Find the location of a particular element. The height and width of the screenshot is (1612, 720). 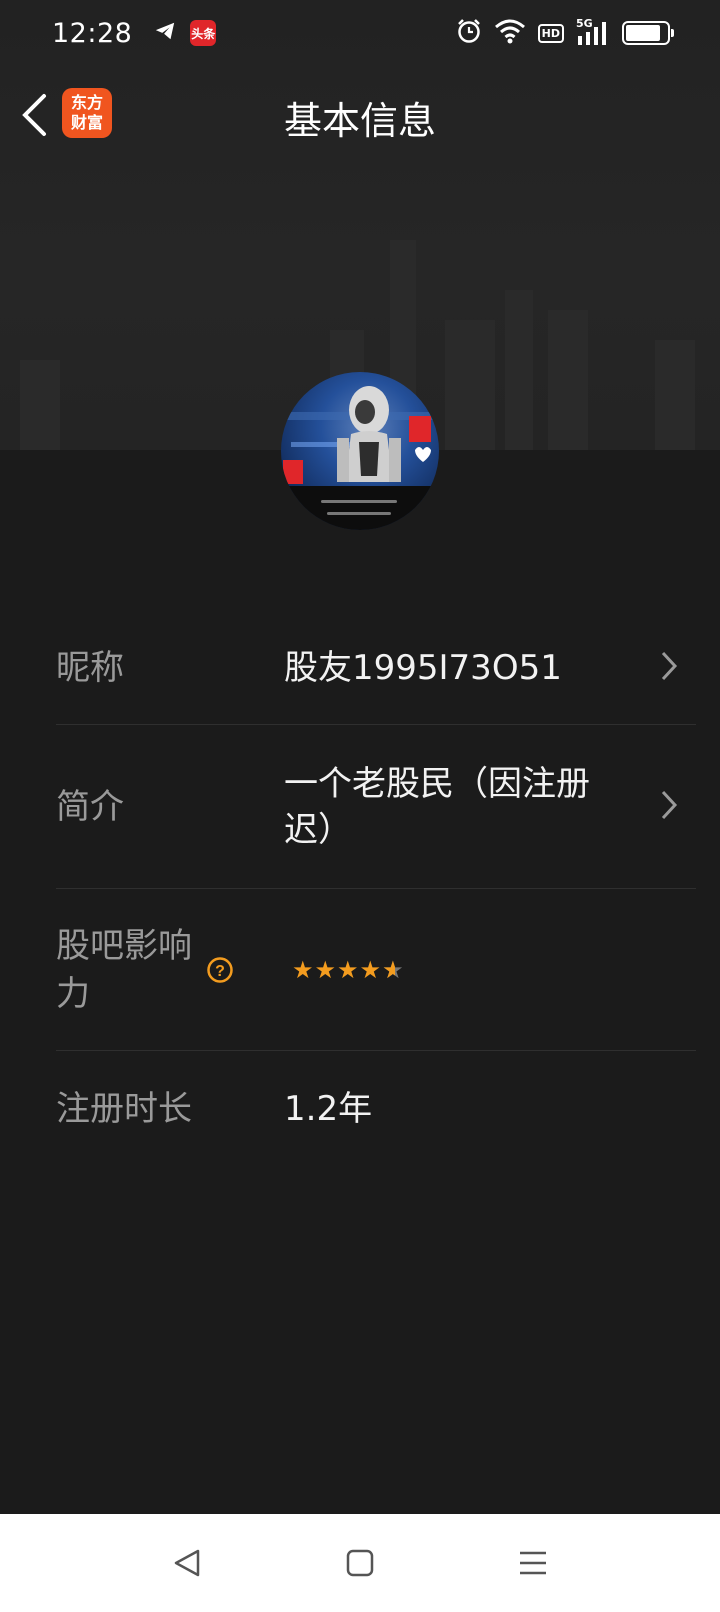

status-time: 12:28 is located at coordinates (92, 33).